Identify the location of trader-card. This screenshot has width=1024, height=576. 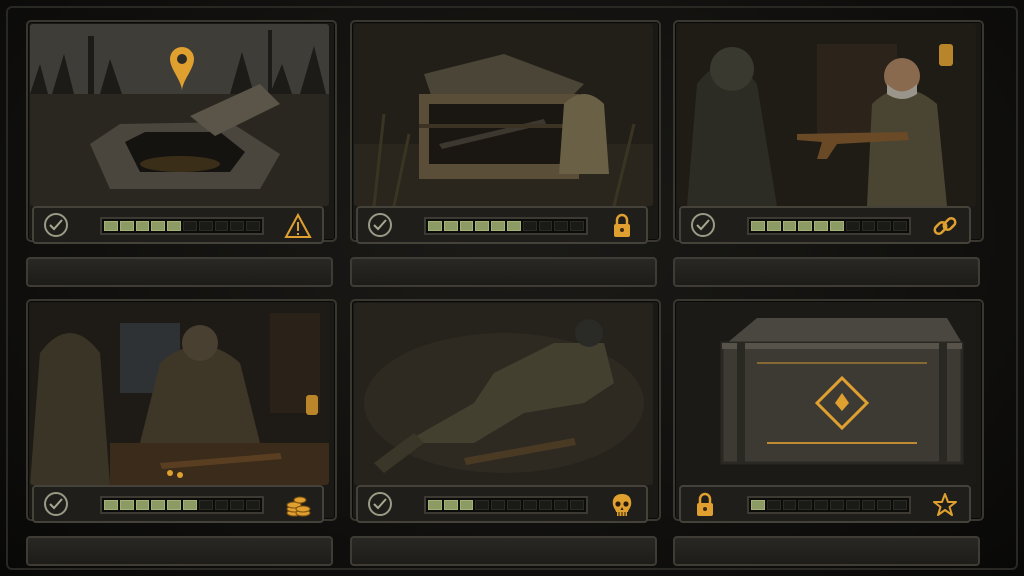
(181, 433).